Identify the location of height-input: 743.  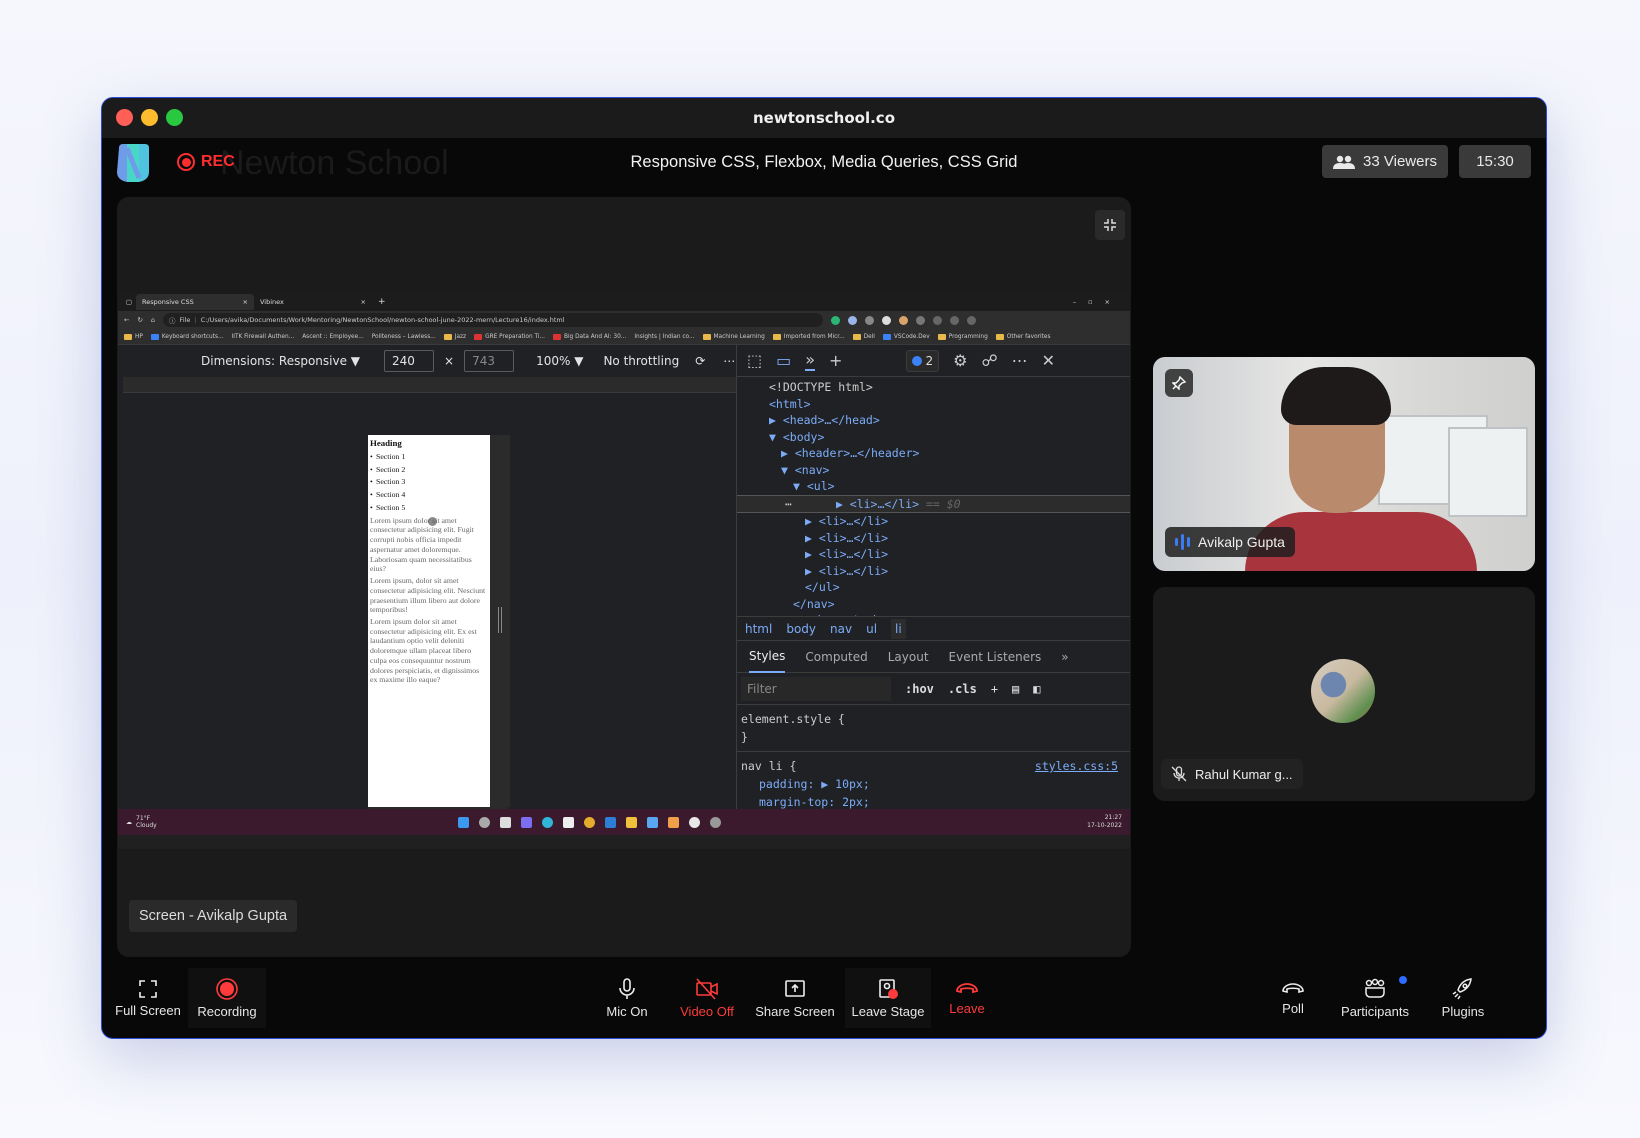
(489, 361).